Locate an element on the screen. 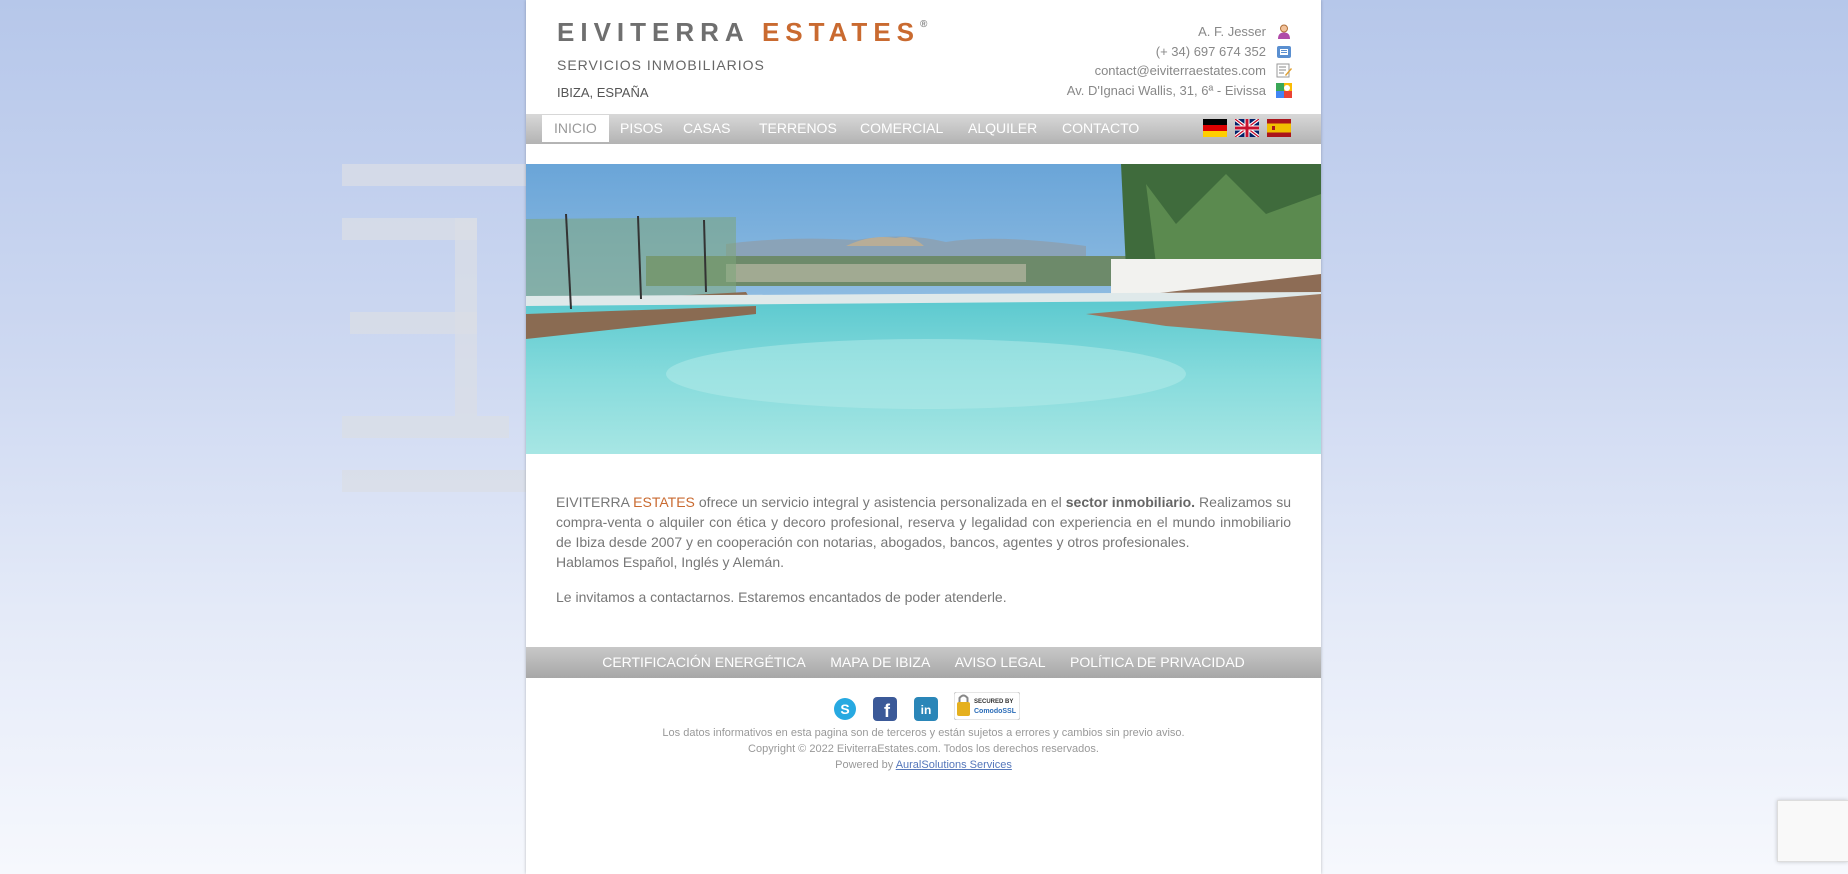 Image resolution: width=1848 pixels, height=874 pixels. nav-item-inicio: INICIO is located at coordinates (575, 128).